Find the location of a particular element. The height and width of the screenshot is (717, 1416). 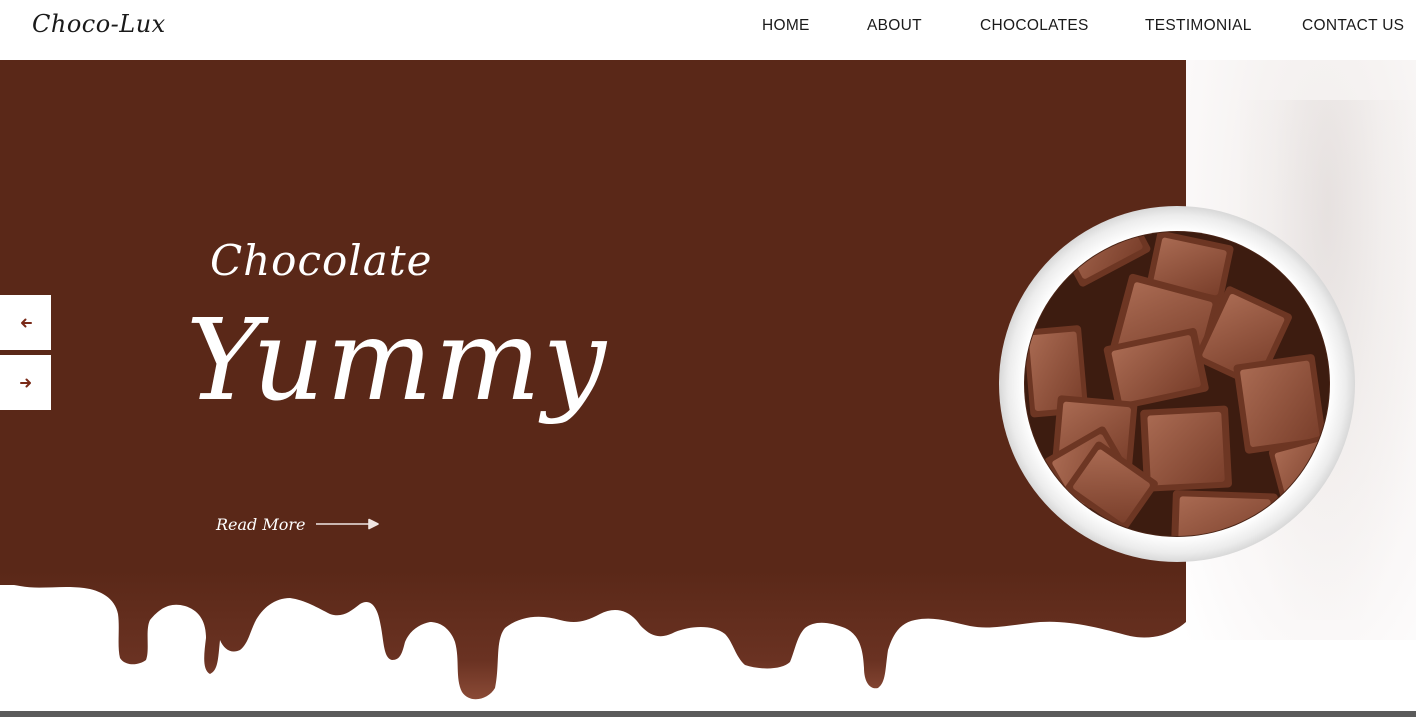

nav-testimonial: TESTIMONIAL is located at coordinates (1198, 26).